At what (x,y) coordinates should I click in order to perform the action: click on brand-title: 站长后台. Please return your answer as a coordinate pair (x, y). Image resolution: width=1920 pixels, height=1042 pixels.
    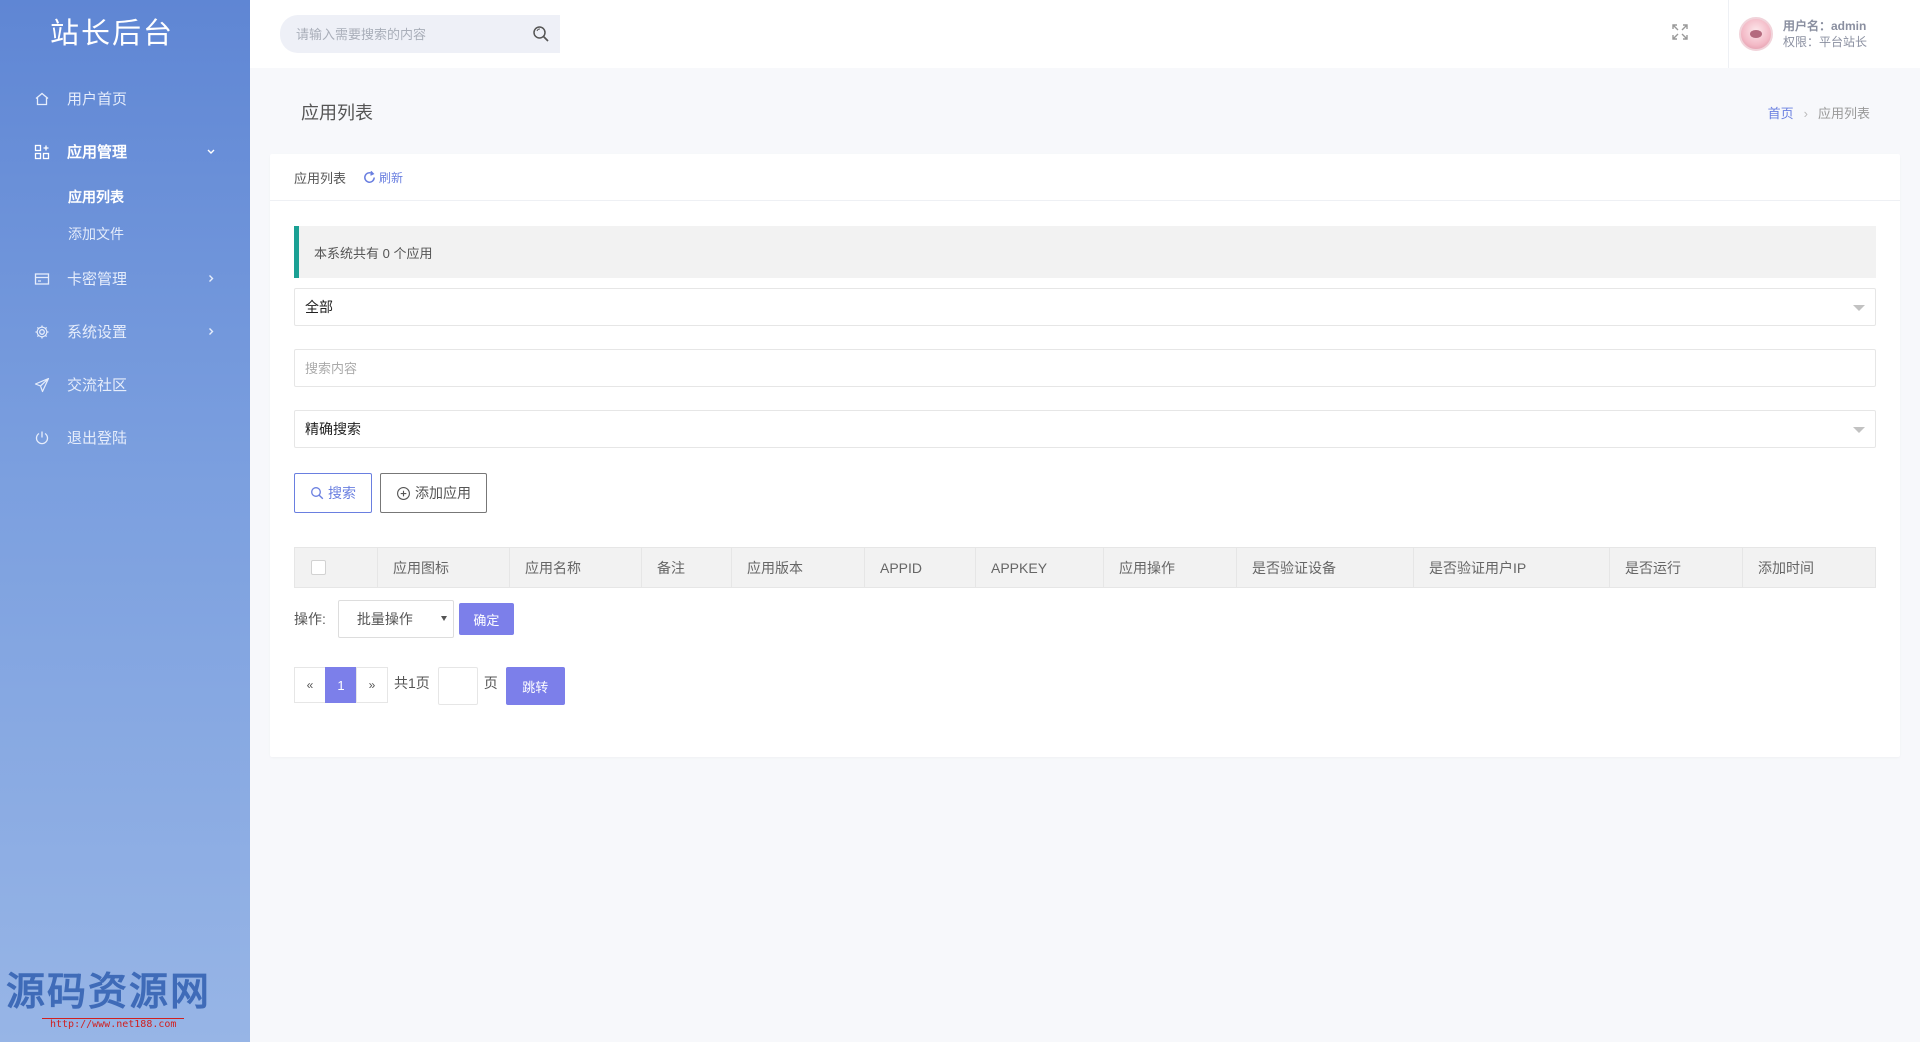
    Looking at the image, I should click on (111, 34).